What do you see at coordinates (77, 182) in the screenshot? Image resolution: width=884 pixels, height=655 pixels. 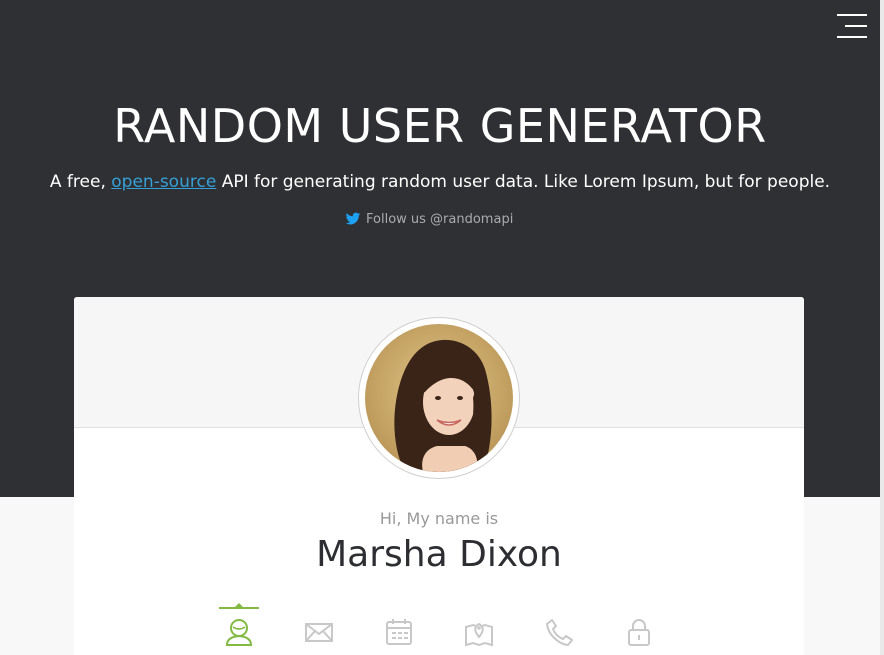 I see `subtitle-text-before: A free,` at bounding box center [77, 182].